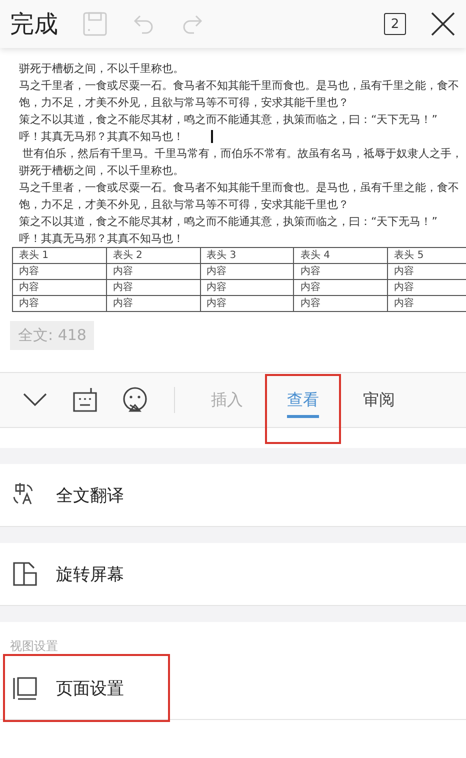 The height and width of the screenshot is (758, 466). Describe the element at coordinates (34, 646) in the screenshot. I see `section-header: 视图设置` at that location.